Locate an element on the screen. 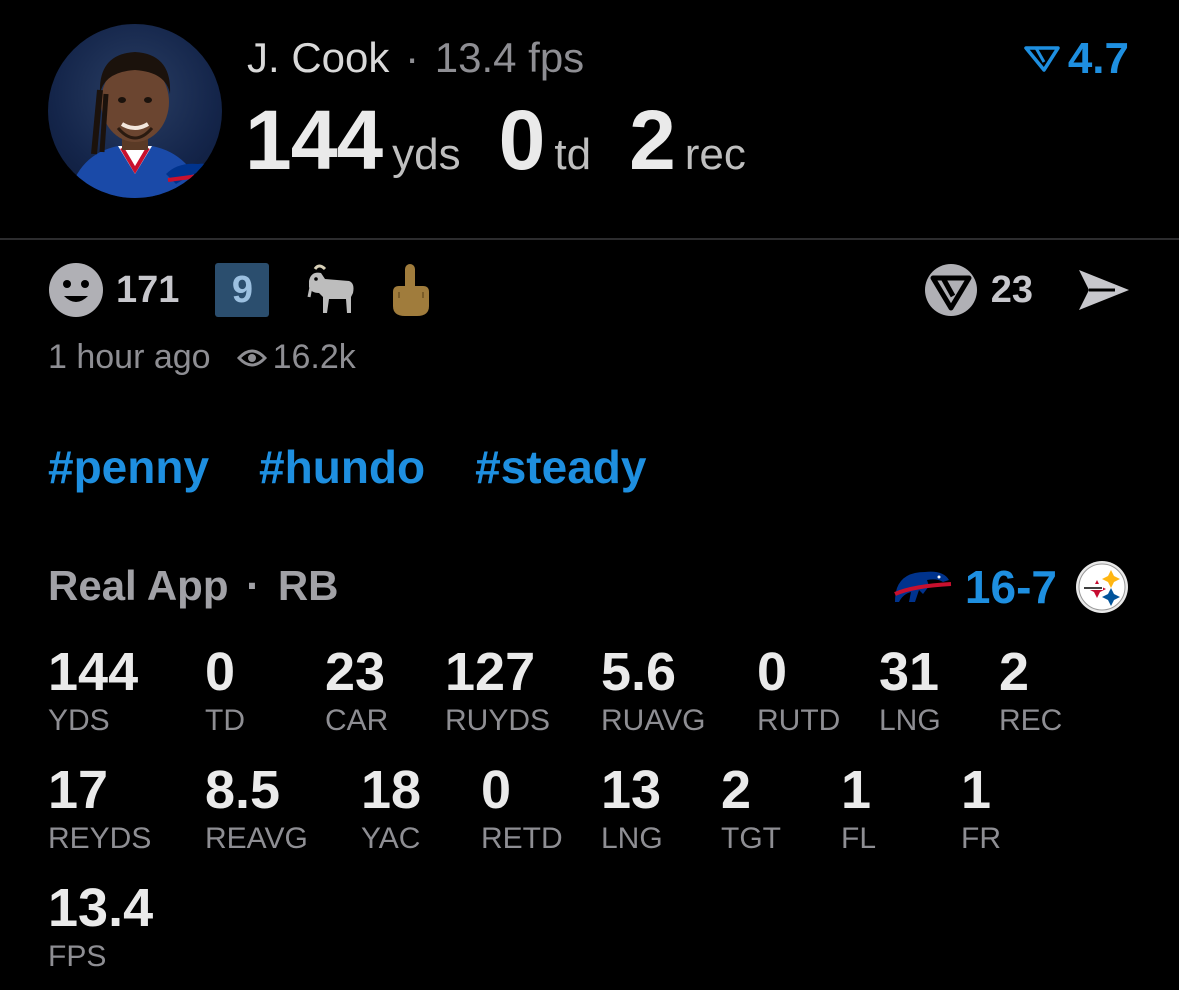 The image size is (1179, 990). stat-label: REAVG is located at coordinates (256, 838).